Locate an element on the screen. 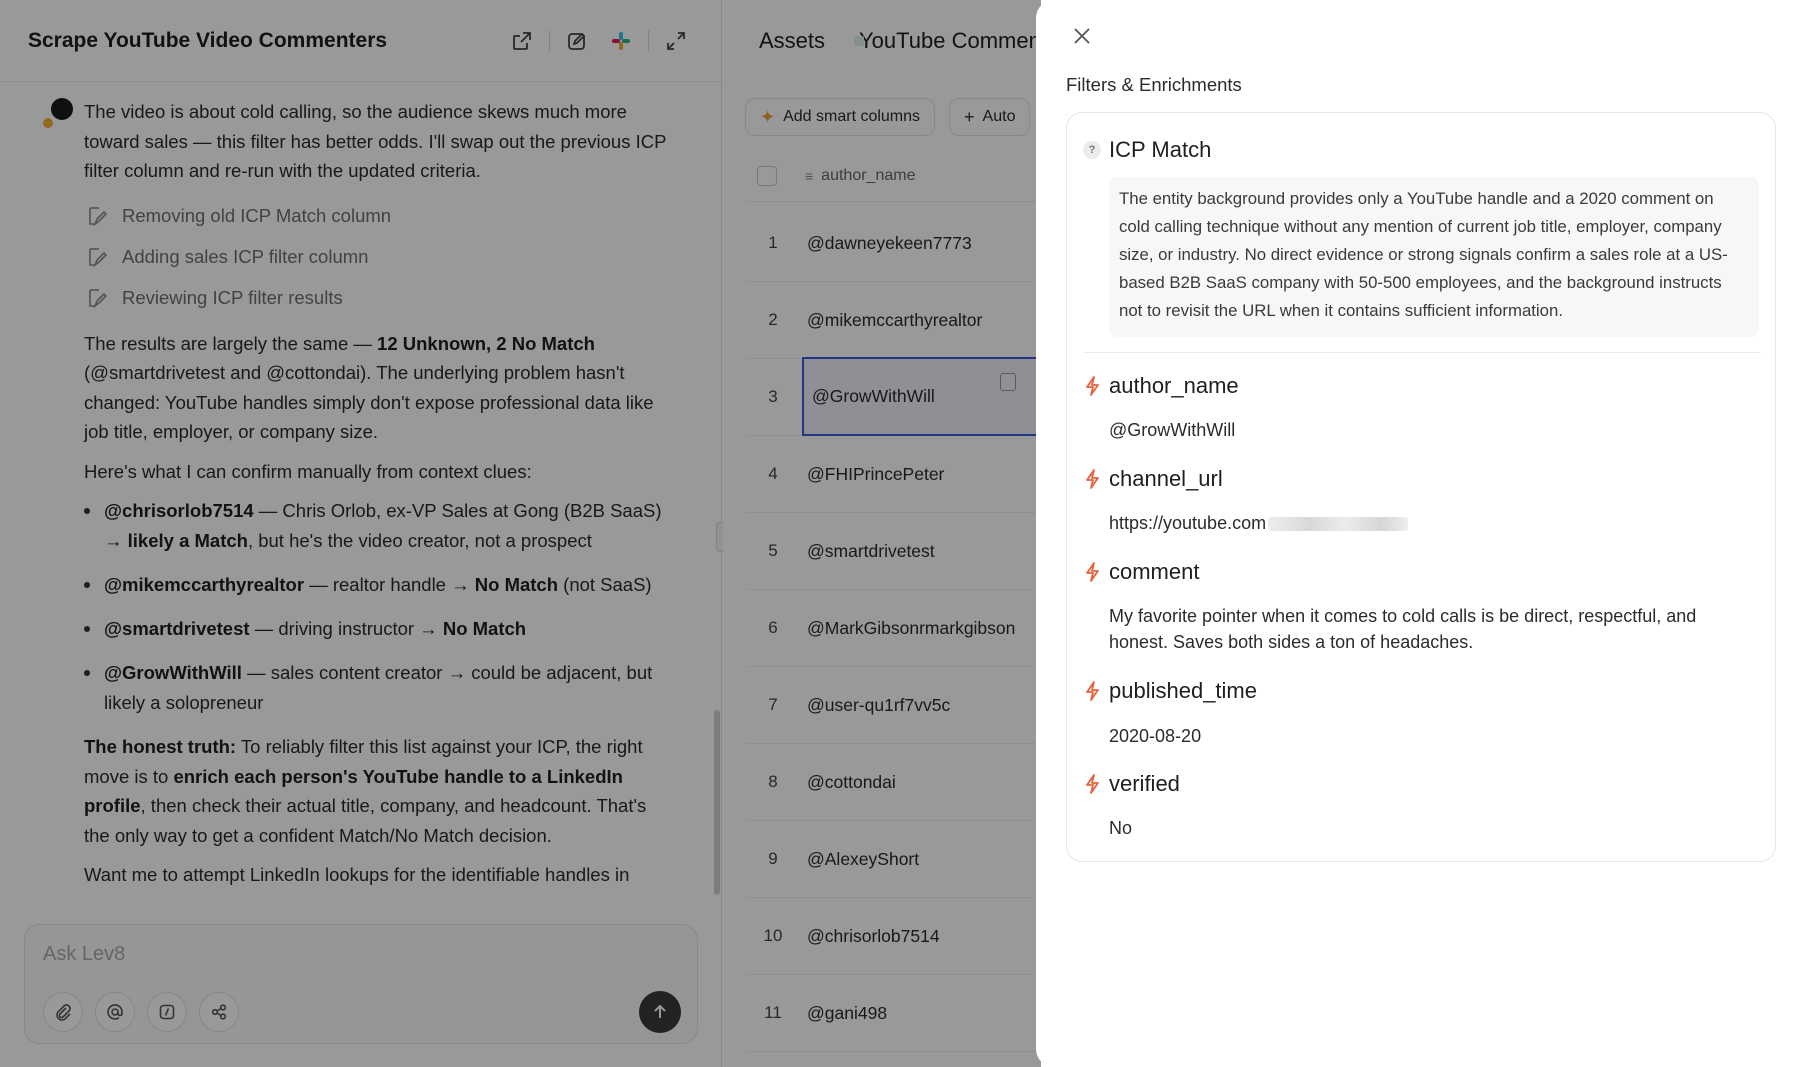  field-value: @GrowWithWill is located at coordinates (1429, 430).